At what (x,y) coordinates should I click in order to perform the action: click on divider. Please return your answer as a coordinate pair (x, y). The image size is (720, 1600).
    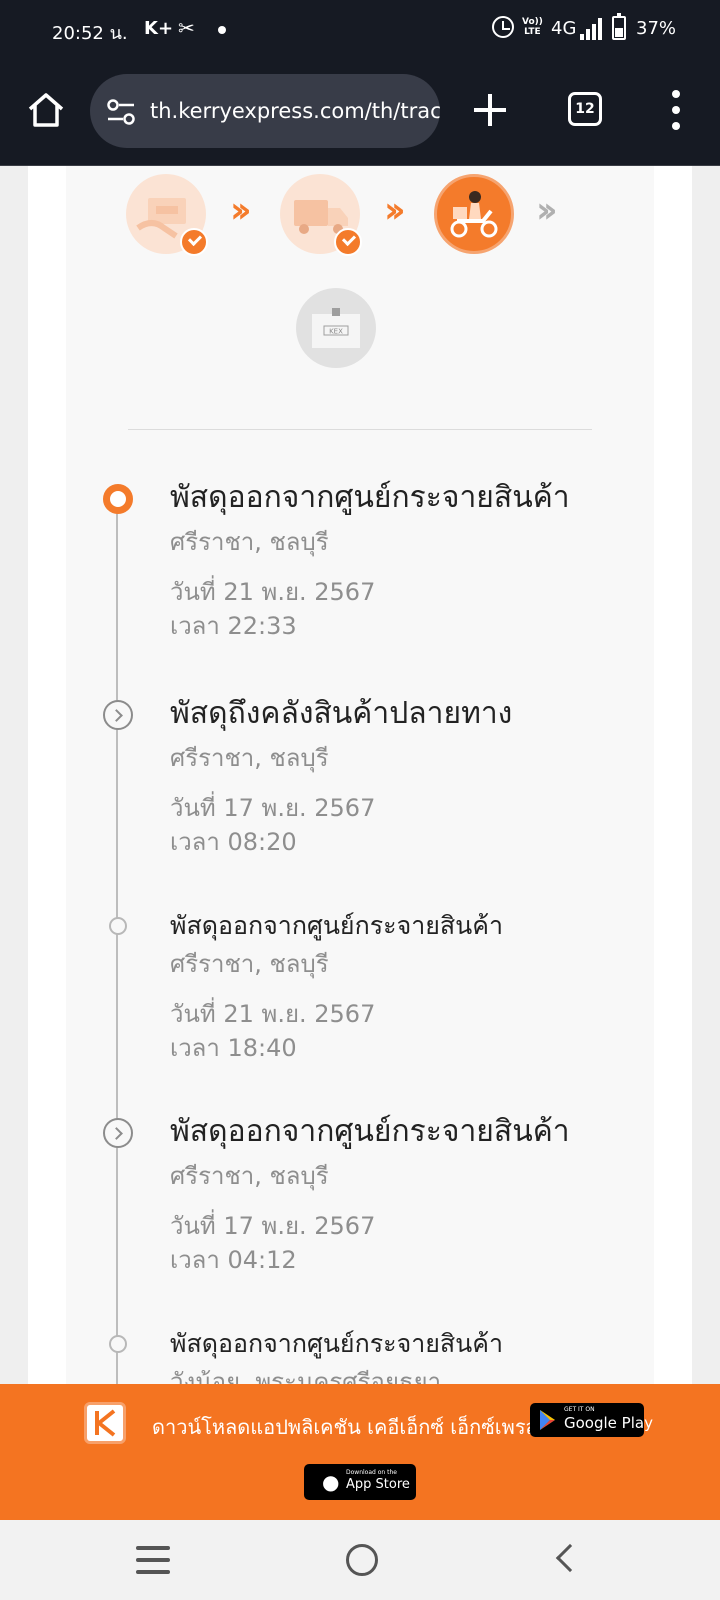
    Looking at the image, I should click on (360, 429).